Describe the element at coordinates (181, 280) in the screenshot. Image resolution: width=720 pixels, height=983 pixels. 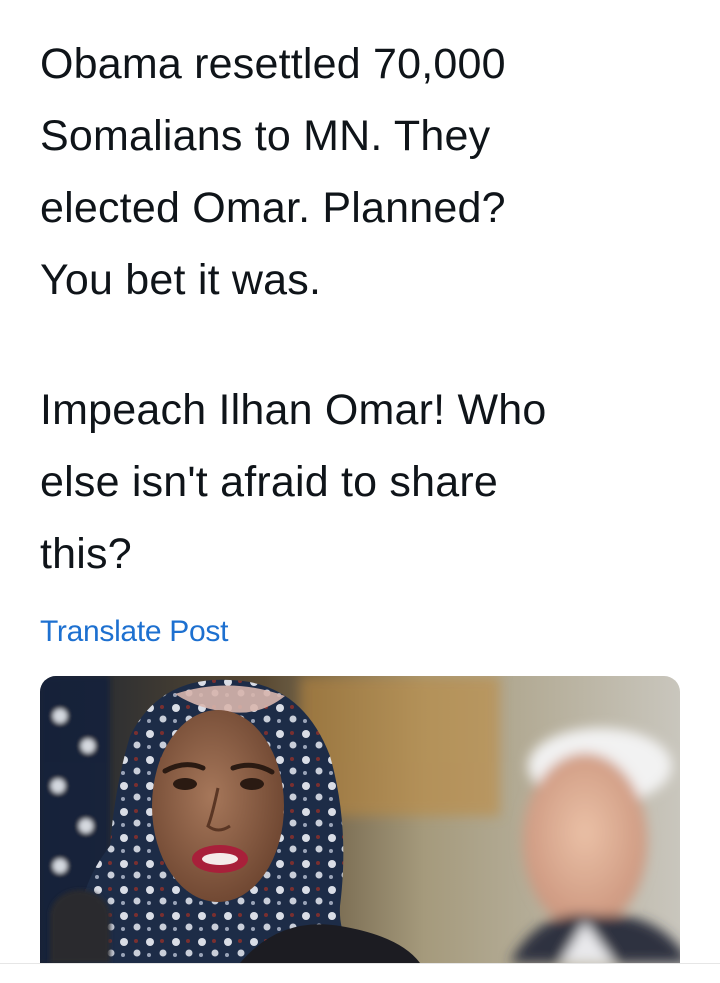
I see `post-line: You bet it was.` at that location.